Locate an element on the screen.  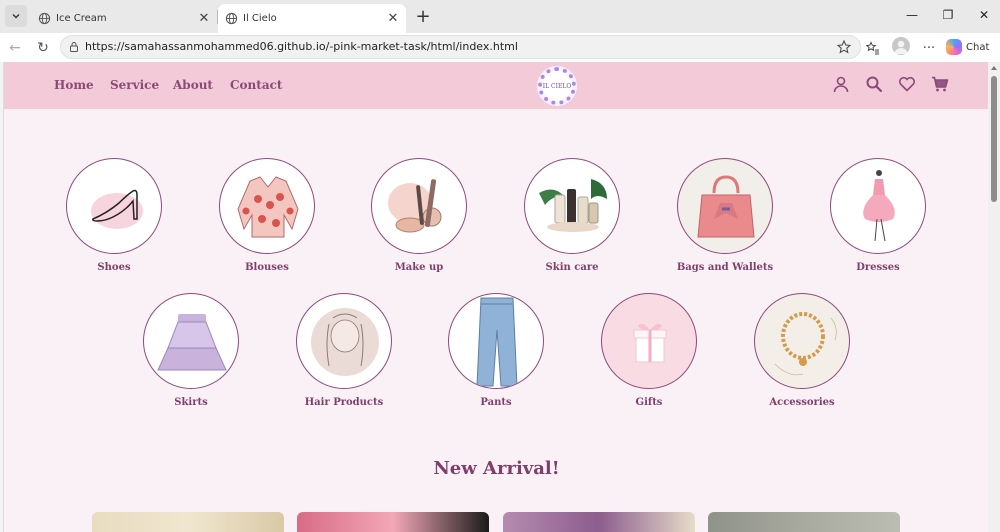
reload-button: ↻ is located at coordinates (43, 48).